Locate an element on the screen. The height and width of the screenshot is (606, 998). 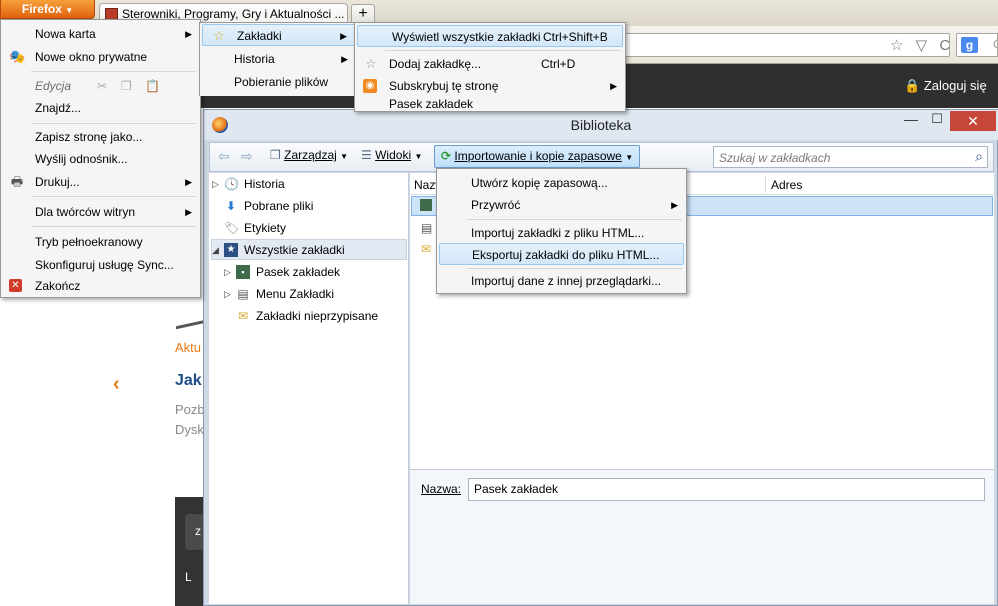
menu-item-print: 🖶 Drukuj... ▶ is located at coordinates (100, 182).